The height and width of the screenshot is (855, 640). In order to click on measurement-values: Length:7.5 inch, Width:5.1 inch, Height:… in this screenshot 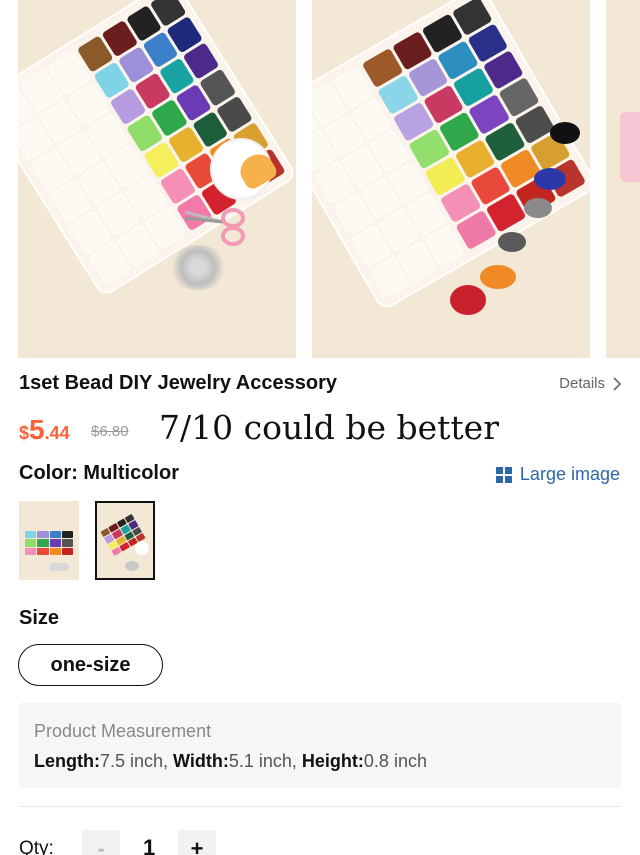, I will do `click(230, 761)`.